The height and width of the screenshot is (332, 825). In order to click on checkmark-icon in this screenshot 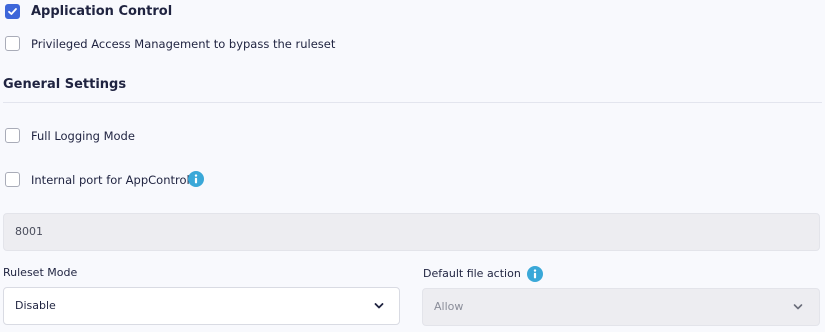, I will do `click(12, 11)`.